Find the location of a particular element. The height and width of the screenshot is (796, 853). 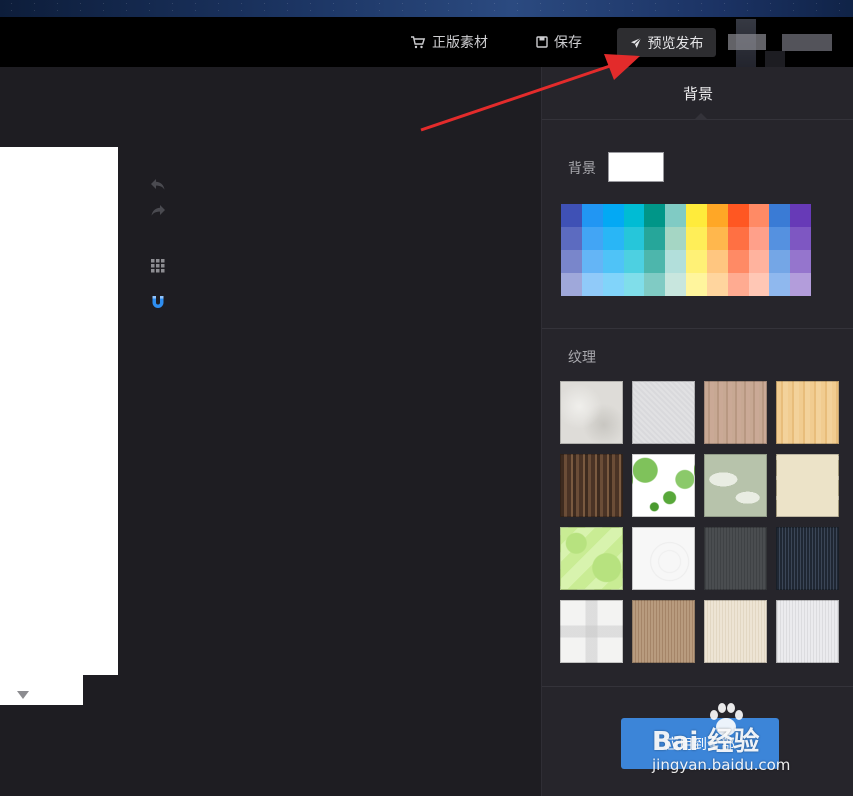

save-button: 保存 is located at coordinates (559, 42).